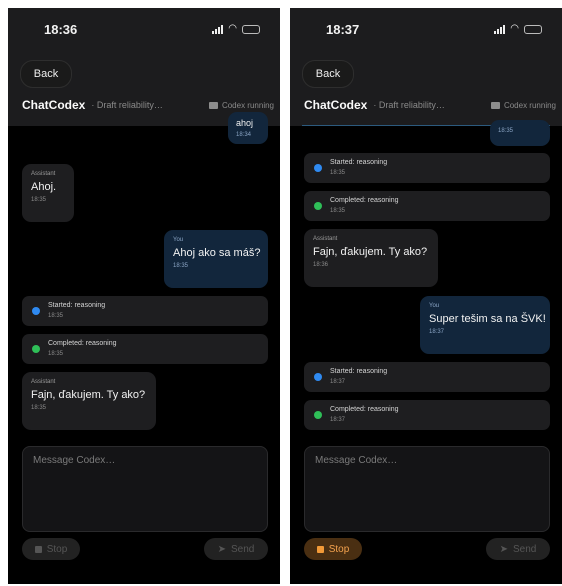  I want to click on assistant-message: Assistant Fajn, ďakujem. Ty ako? 18:36, so click(371, 258).